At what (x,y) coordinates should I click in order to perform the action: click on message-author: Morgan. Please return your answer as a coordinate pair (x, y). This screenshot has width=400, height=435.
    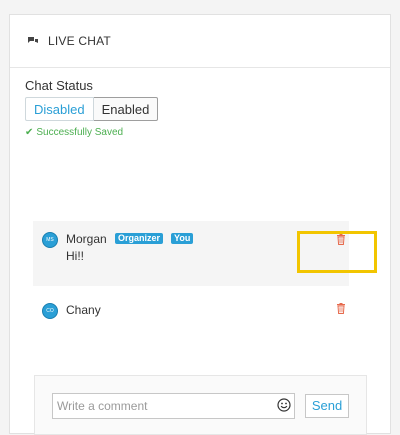
    Looking at the image, I should click on (86, 239).